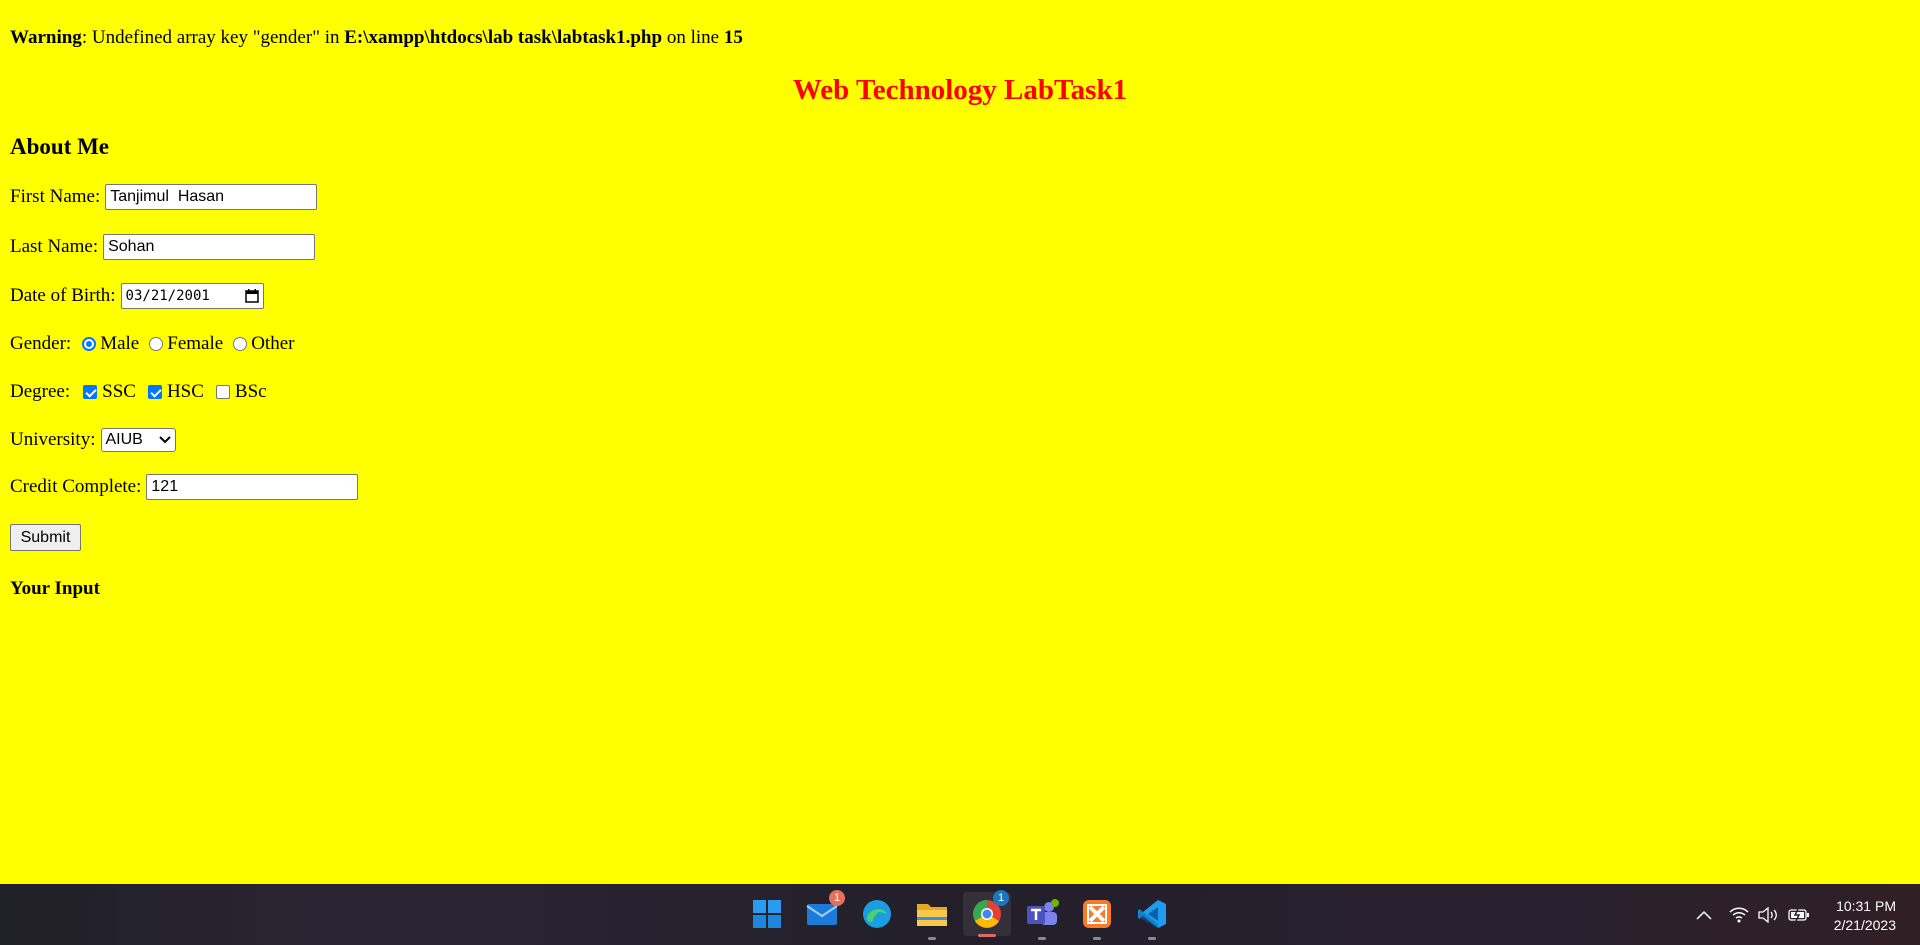 This screenshot has width=1920, height=945. Describe the element at coordinates (1799, 915) in the screenshot. I see `battery-icon` at that location.